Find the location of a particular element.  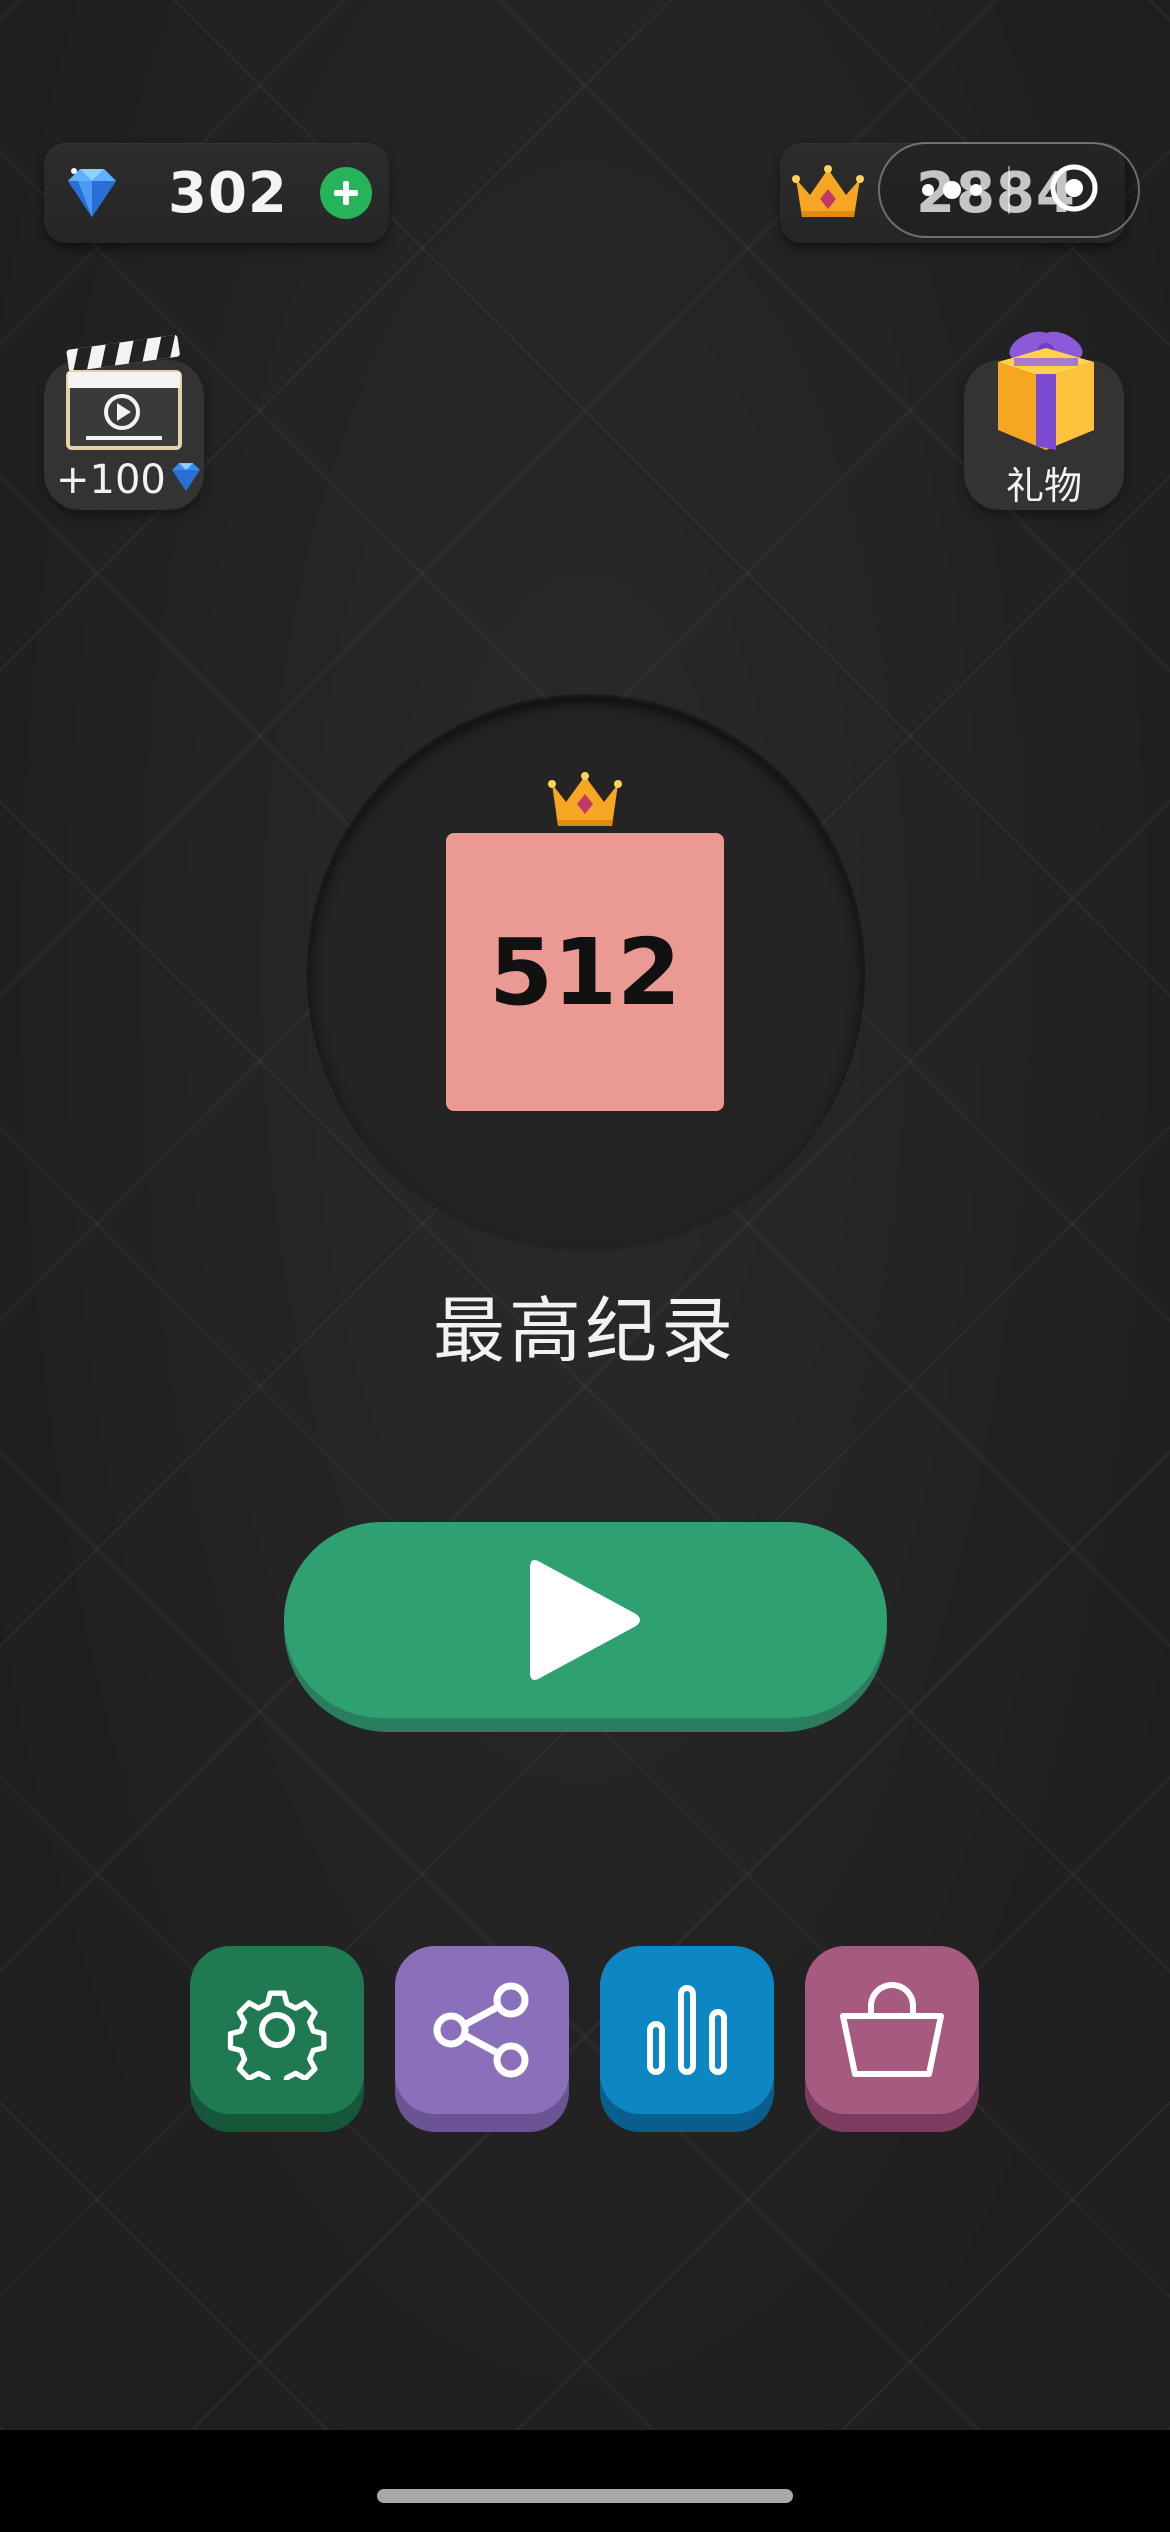

plus-icon is located at coordinates (346, 193).